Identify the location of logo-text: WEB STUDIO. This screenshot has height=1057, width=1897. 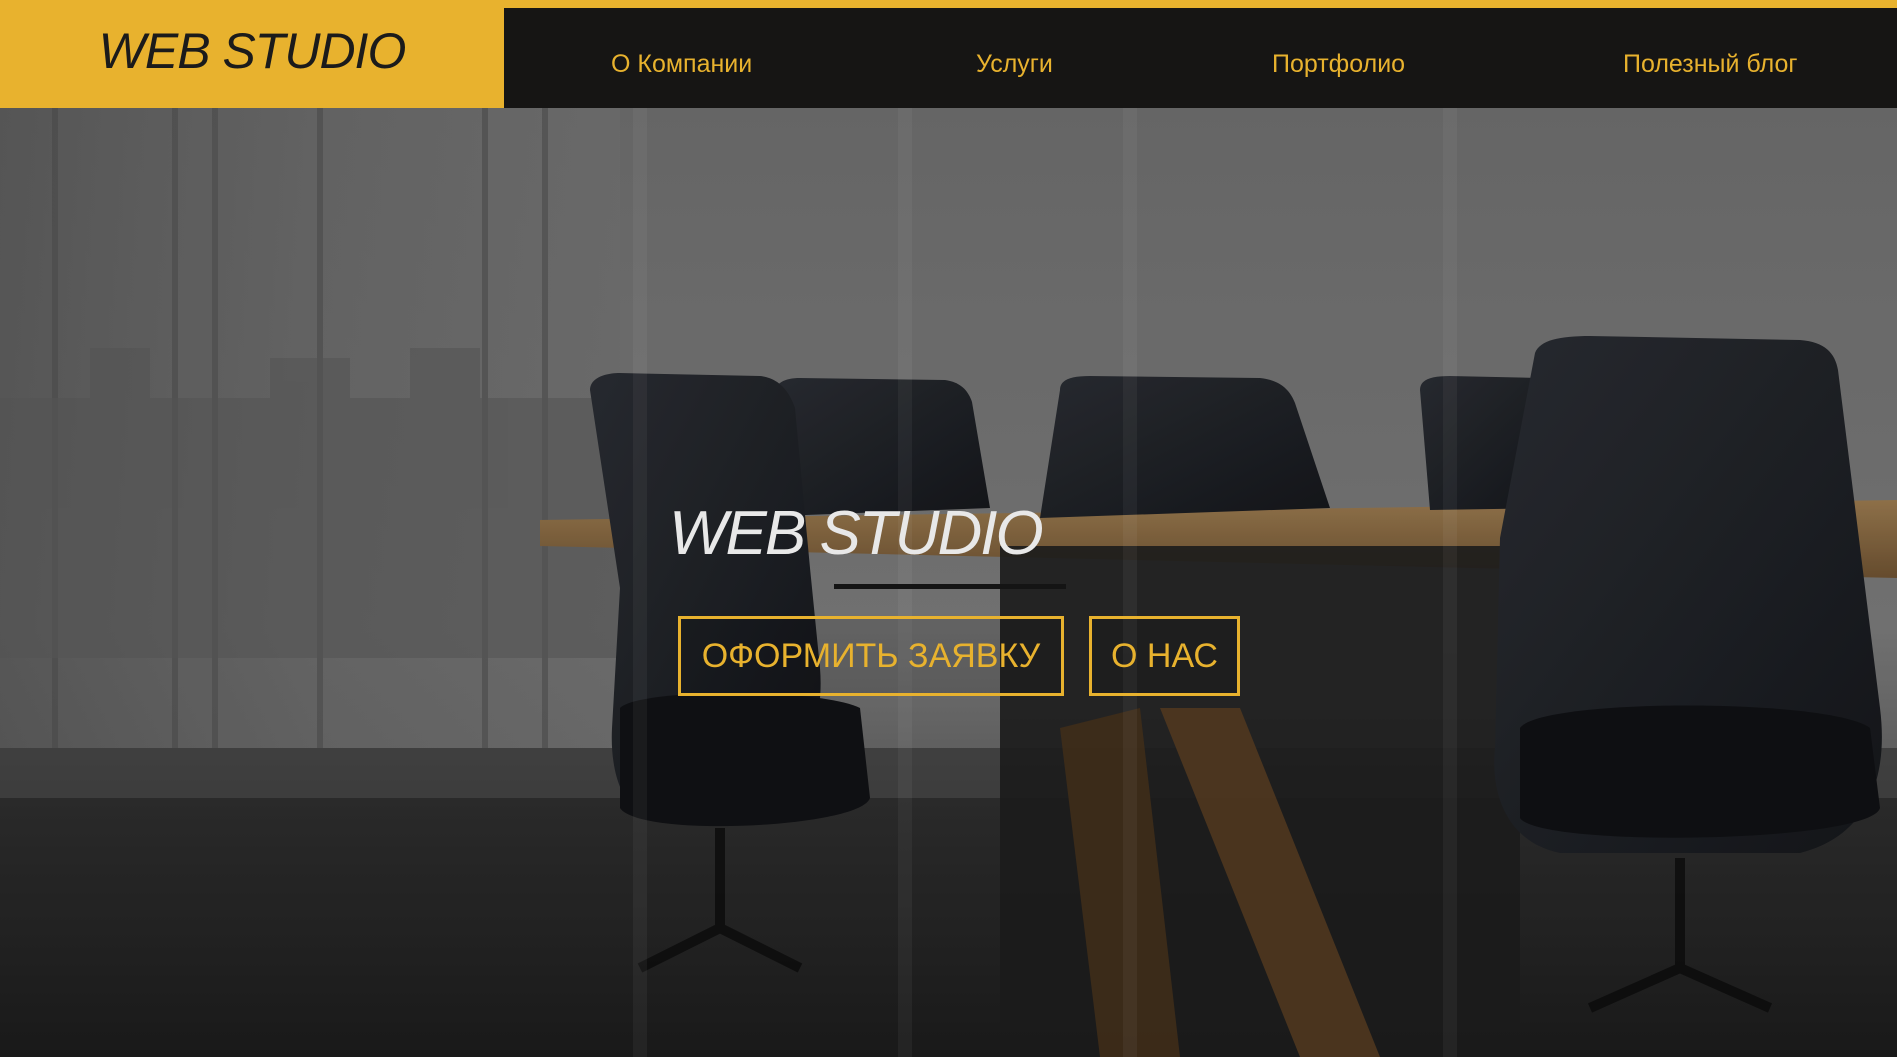
(252, 51).